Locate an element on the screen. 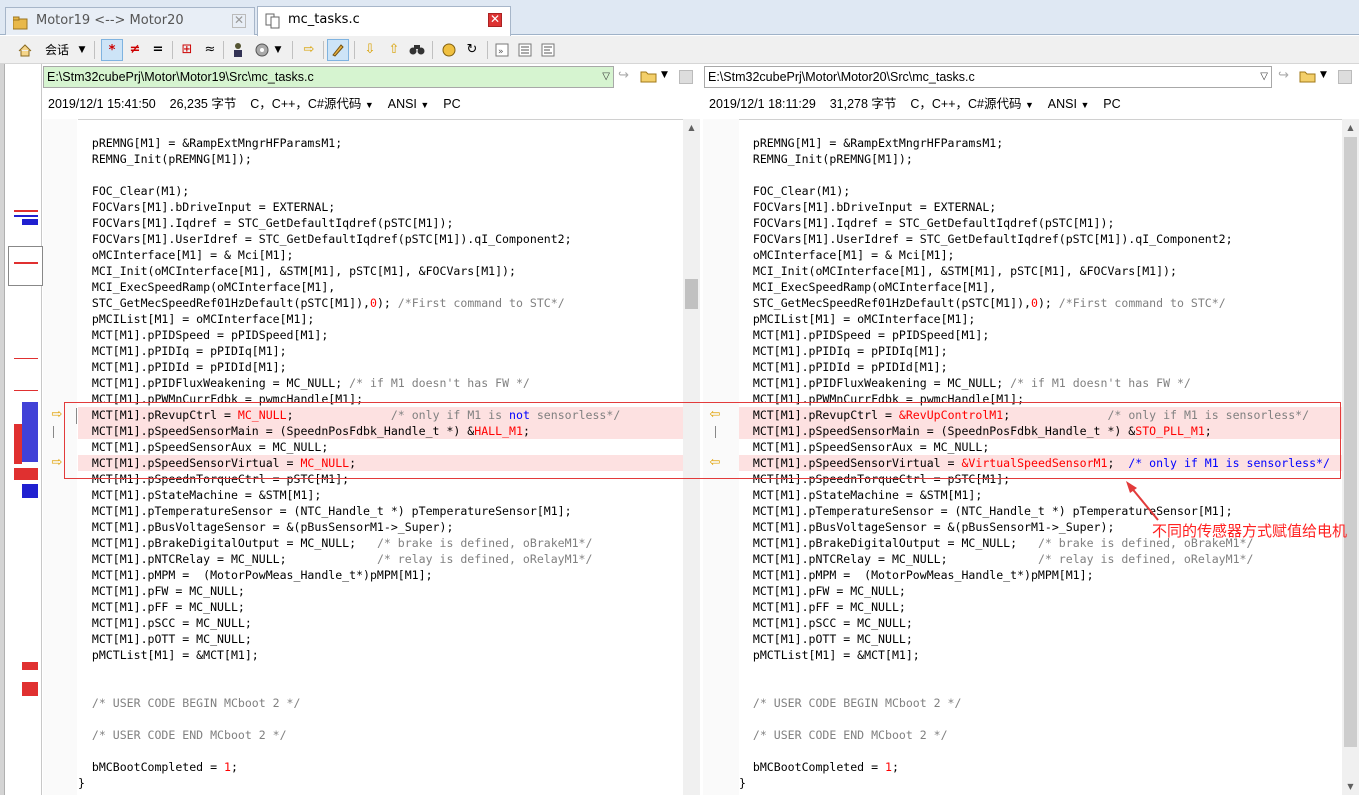  tab-file-compare: mc_tasks.c ✕ is located at coordinates (384, 21).